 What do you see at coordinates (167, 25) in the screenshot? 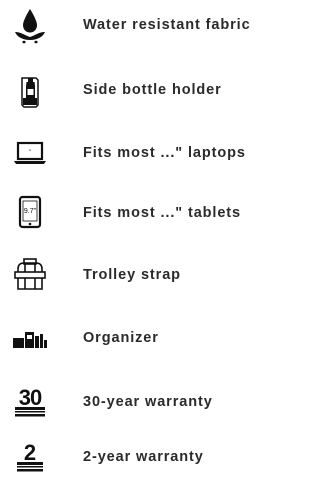
I see `feature-label: Water resistant fabric` at bounding box center [167, 25].